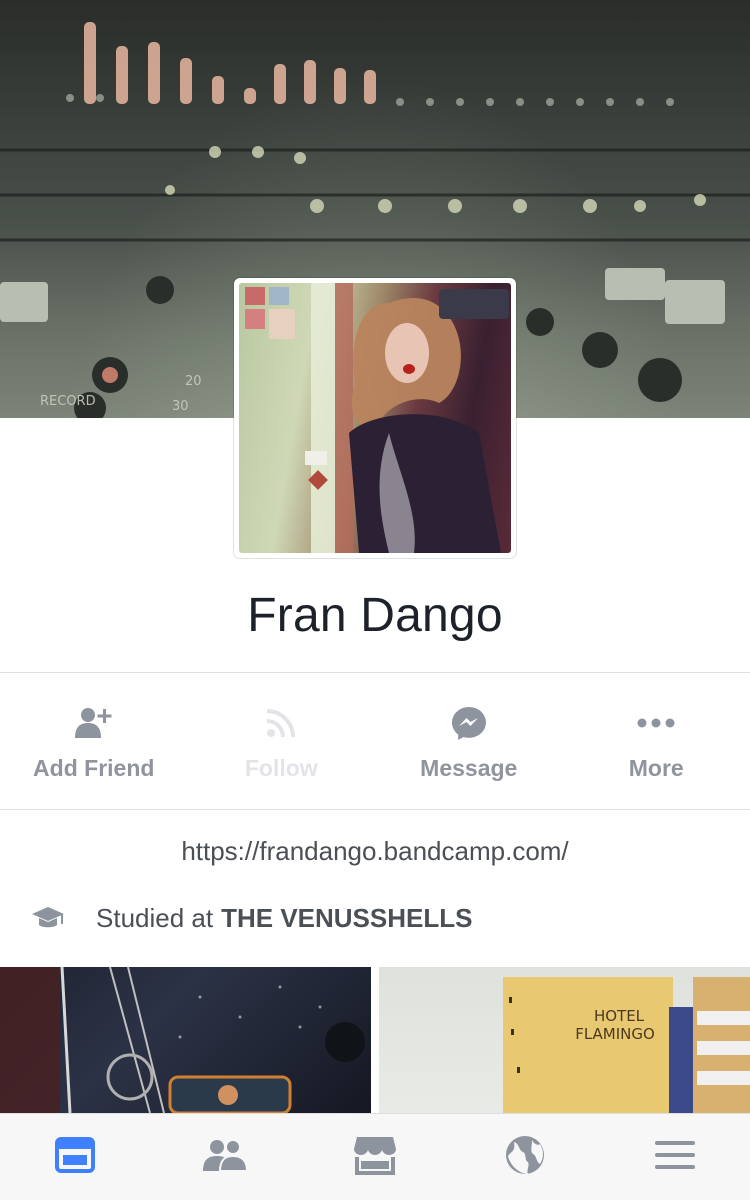 The image size is (750, 1200). I want to click on marketplace-icon, so click(375, 1157).